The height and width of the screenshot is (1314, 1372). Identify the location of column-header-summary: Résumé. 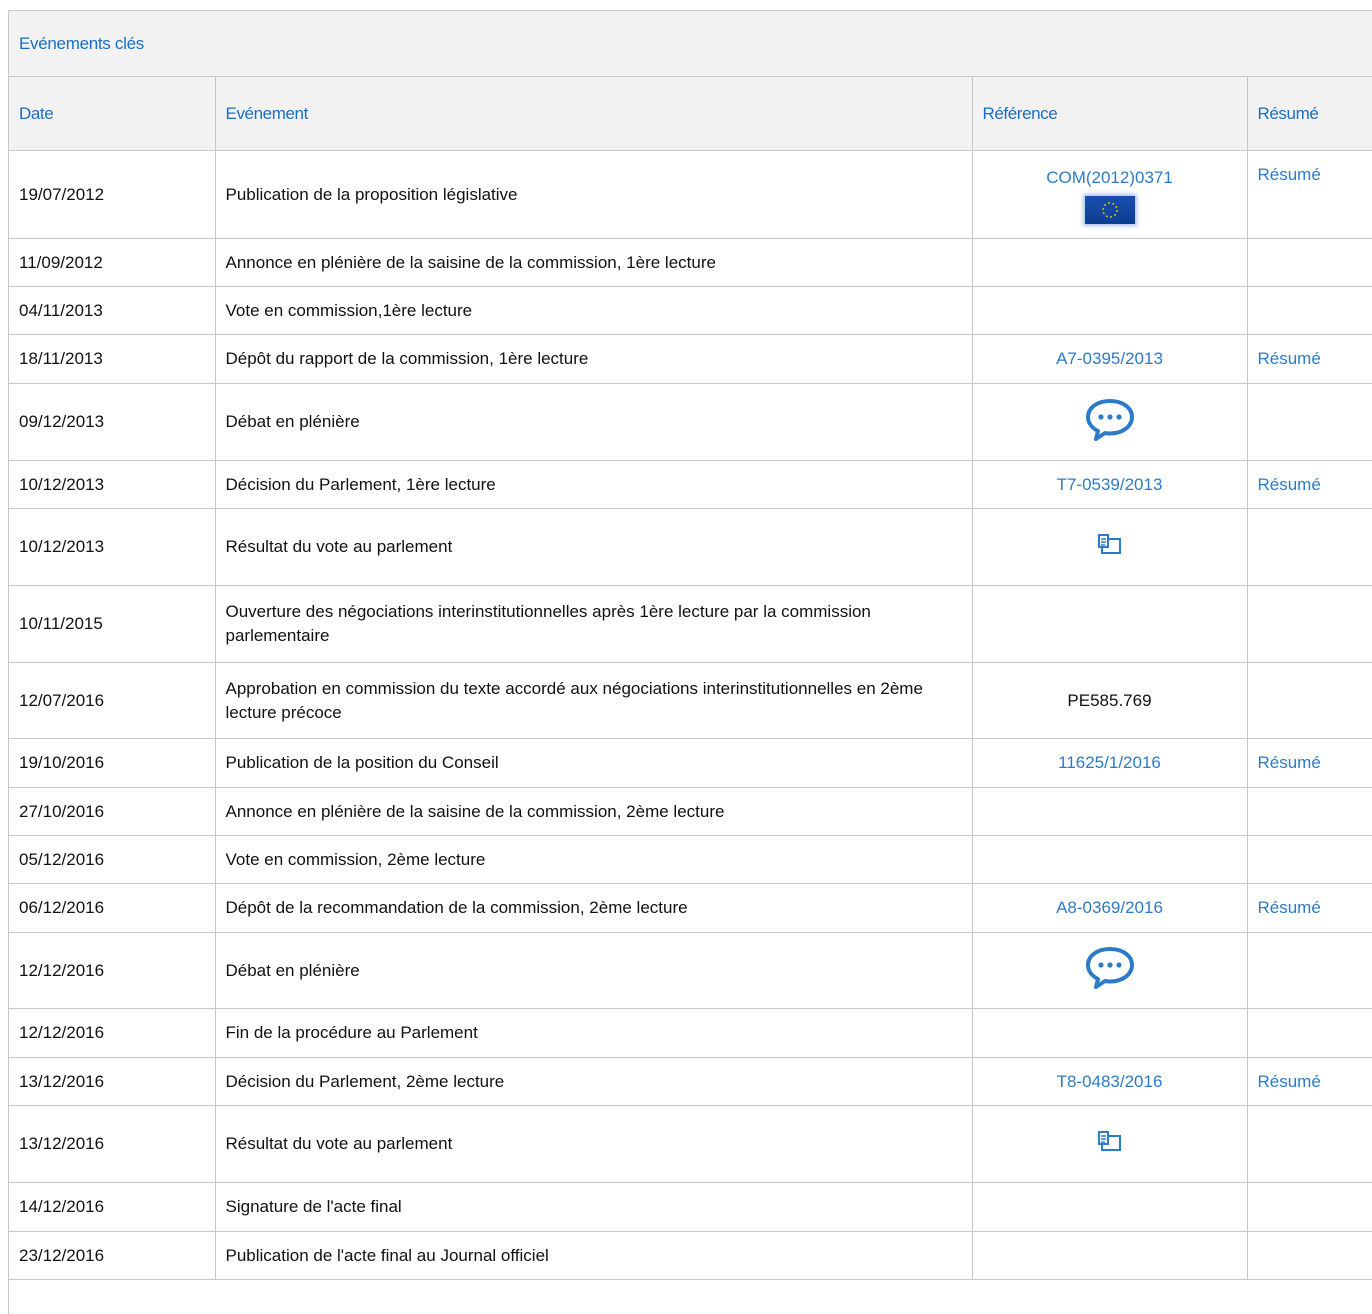
(1309, 114).